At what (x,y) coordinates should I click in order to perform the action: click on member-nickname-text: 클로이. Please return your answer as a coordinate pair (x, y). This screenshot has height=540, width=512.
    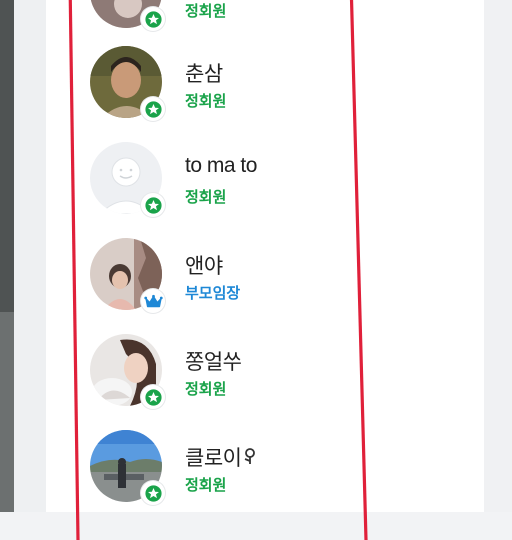
    Looking at the image, I should click on (213, 458).